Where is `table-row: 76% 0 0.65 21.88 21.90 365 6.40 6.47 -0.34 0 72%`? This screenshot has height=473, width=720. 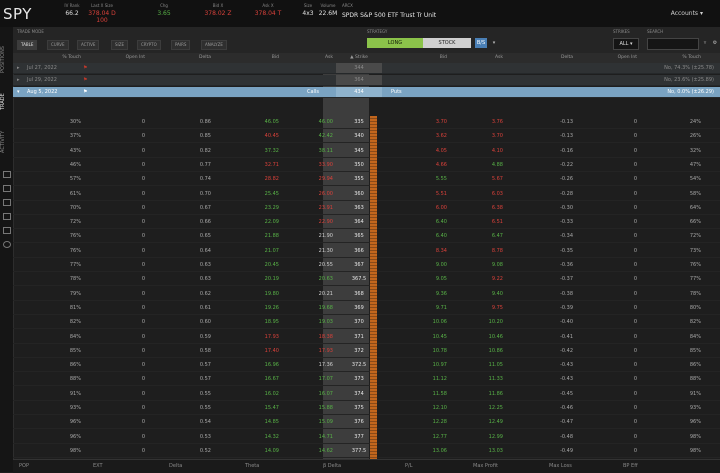 table-row: 76% 0 0.65 21.88 21.90 365 6.40 6.47 -0.34 0 72% is located at coordinates (366, 237).